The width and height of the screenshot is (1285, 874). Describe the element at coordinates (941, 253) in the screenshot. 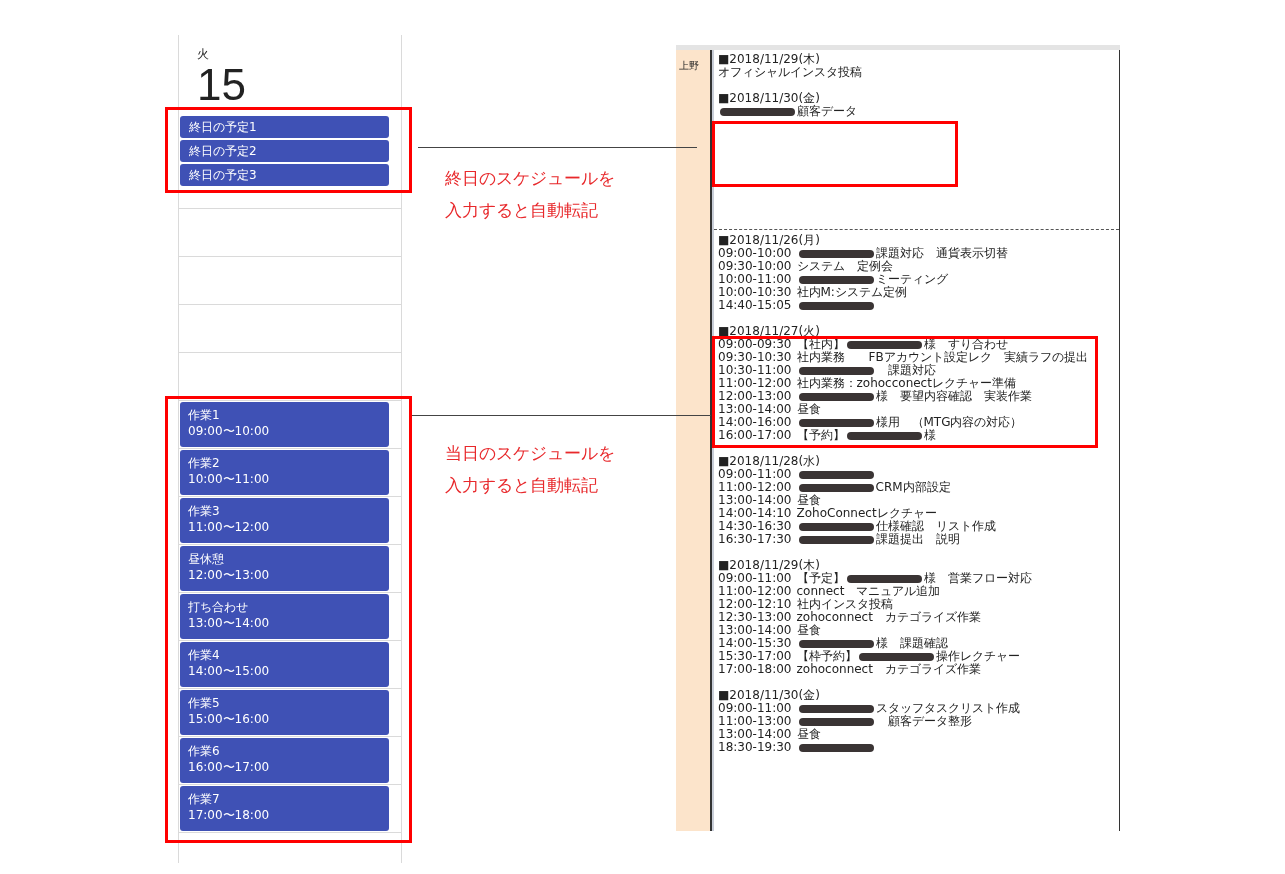

I see `entry-text: 課題対応 通貨表示切替` at that location.